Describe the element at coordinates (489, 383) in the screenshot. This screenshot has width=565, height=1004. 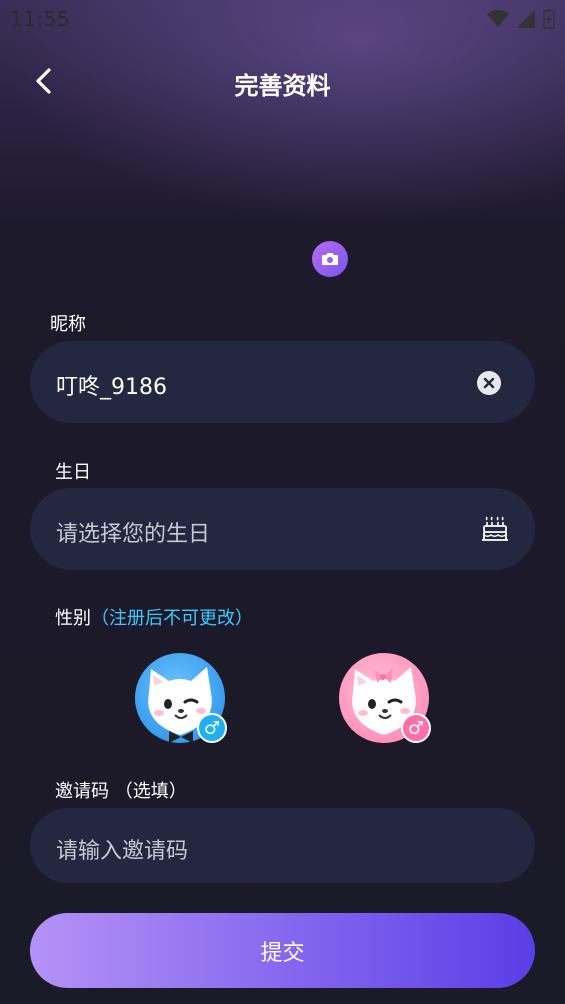
I see `clear-icon` at that location.